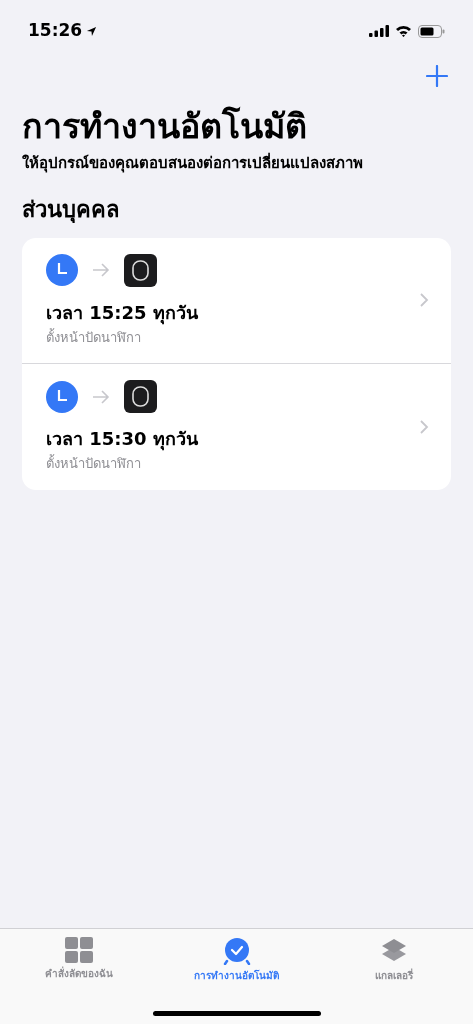  I want to click on page-subtitle: ให้อุปกรณ์ของคุณตอบสนองต่อการเปลี่ยนแปลงสภาพ, so click(192, 163).